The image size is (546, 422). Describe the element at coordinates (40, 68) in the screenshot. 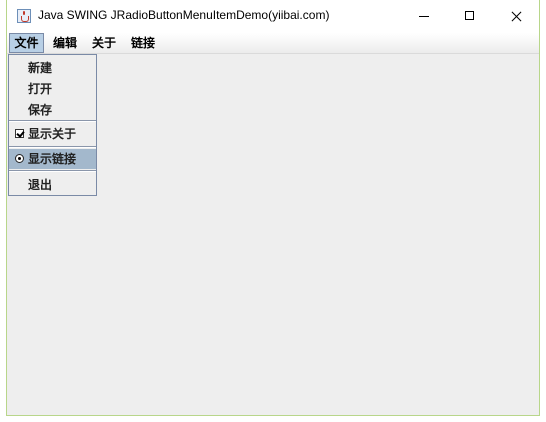

I see `menu-item-label: 新建` at that location.